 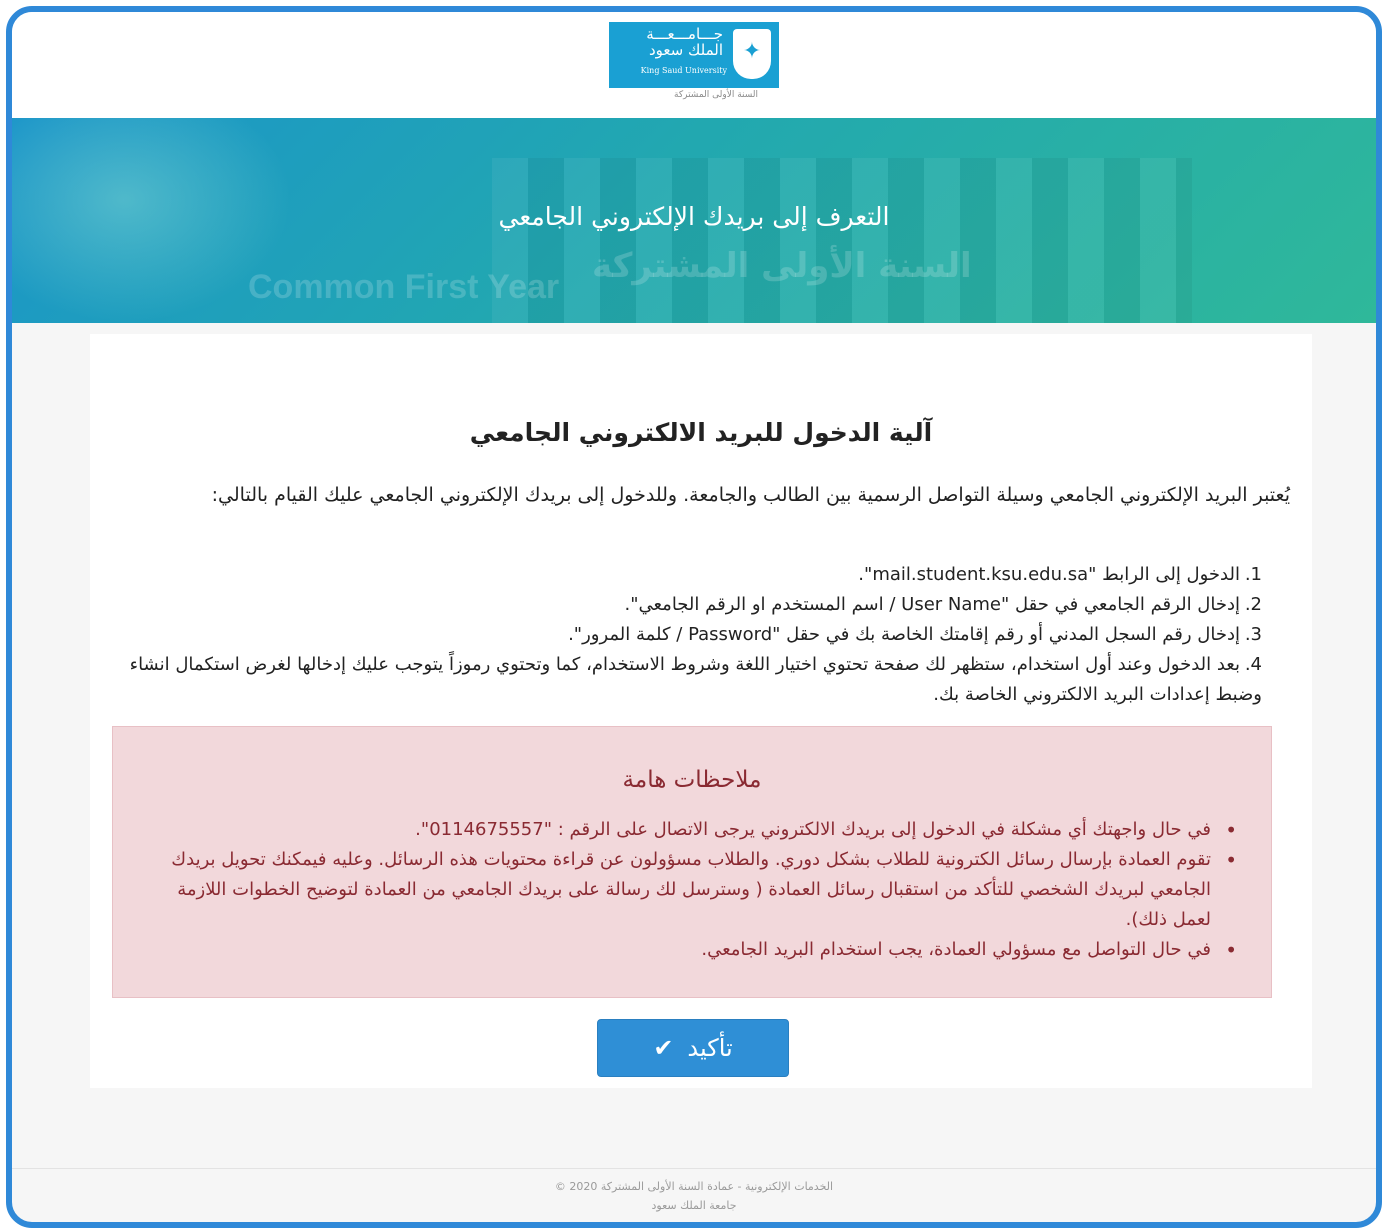 I want to click on step-number: 1., so click(x=1253, y=574).